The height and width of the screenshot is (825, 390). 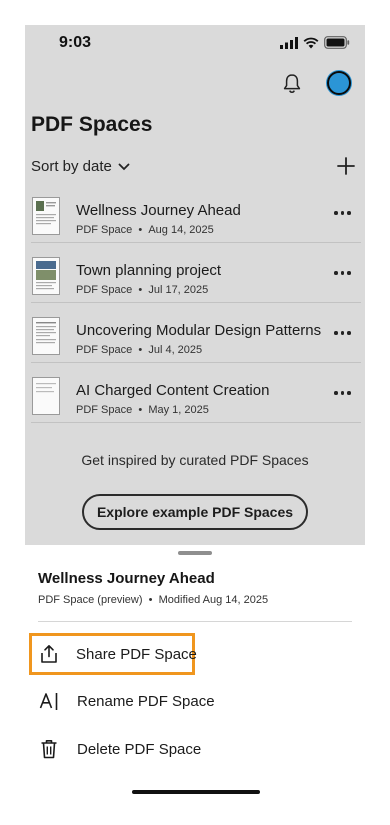 I want to click on notification-bell-icon, so click(x=292, y=84).